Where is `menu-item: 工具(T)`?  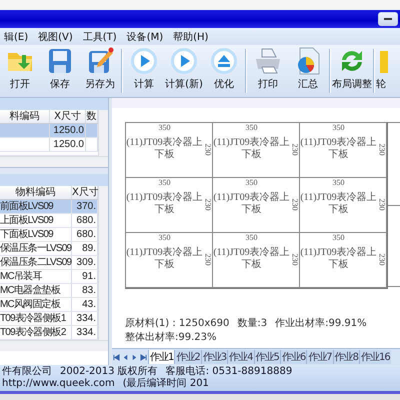
menu-item: 工具(T) is located at coordinates (99, 37).